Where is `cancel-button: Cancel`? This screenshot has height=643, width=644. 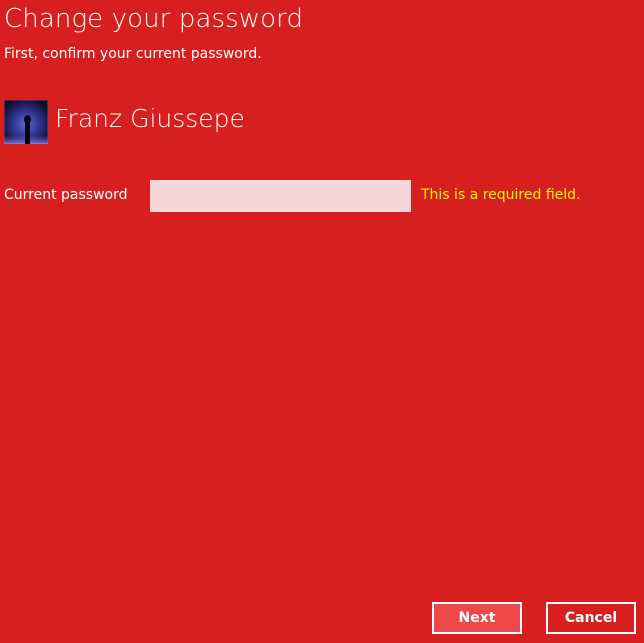 cancel-button: Cancel is located at coordinates (591, 618).